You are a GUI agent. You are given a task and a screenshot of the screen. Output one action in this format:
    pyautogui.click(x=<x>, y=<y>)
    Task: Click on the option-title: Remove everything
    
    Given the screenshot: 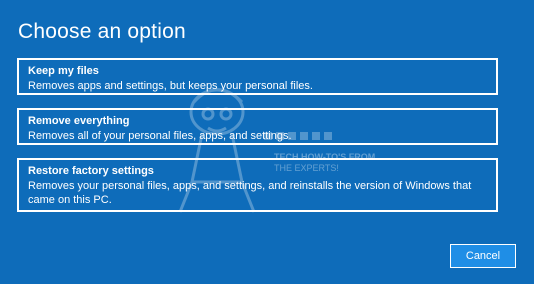 What is the action you would take?
    pyautogui.click(x=79, y=121)
    